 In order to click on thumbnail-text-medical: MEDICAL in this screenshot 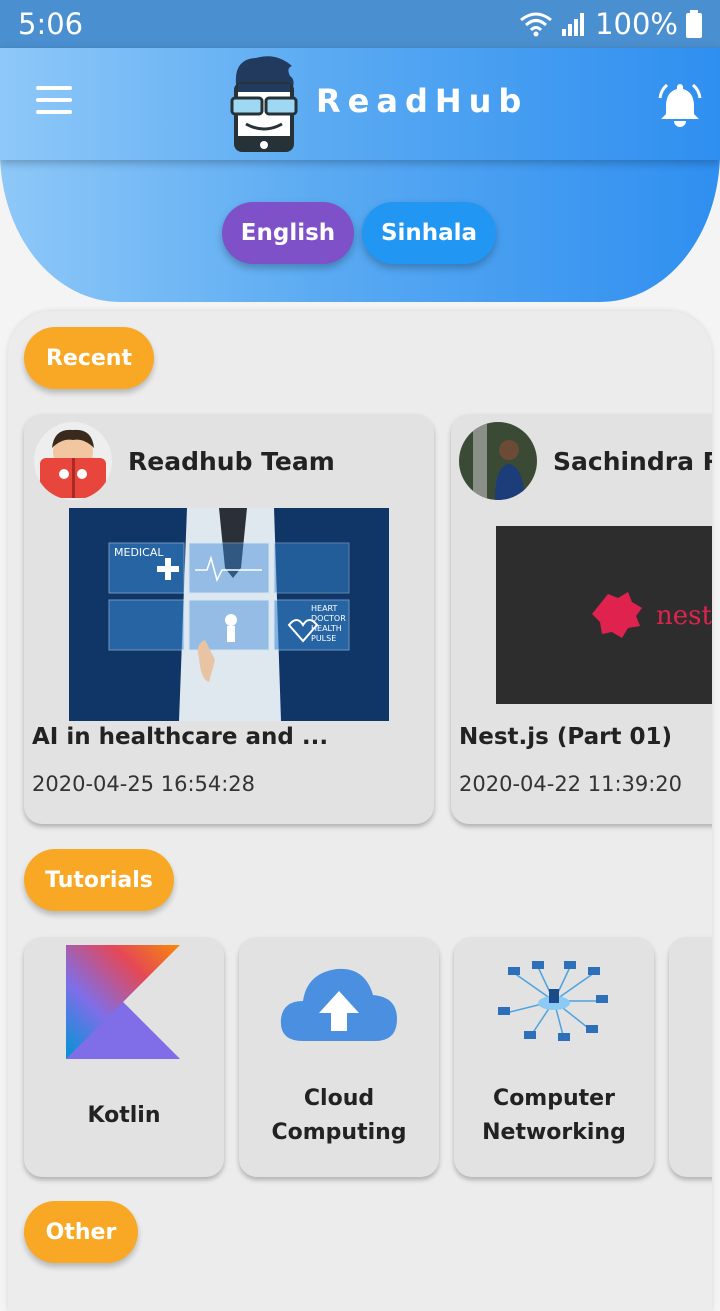, I will do `click(139, 552)`.